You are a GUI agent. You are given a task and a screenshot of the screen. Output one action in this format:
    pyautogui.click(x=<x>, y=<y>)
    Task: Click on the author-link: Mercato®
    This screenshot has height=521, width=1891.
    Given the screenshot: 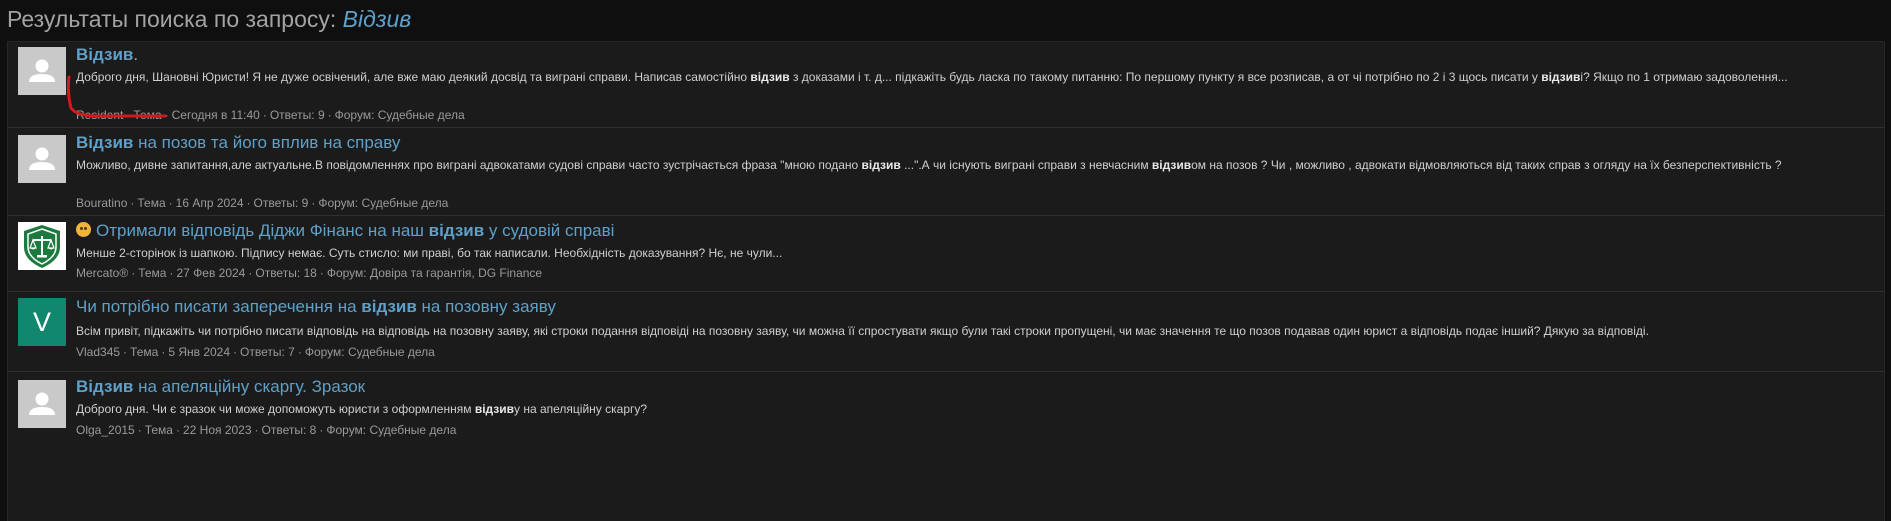 What is the action you would take?
    pyautogui.click(x=102, y=273)
    